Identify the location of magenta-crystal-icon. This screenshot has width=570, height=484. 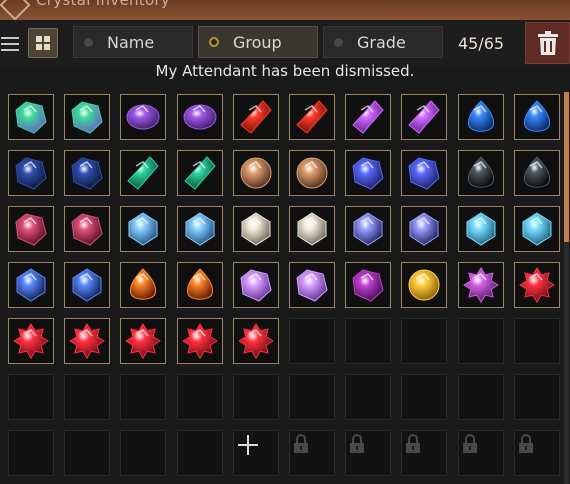
(368, 285).